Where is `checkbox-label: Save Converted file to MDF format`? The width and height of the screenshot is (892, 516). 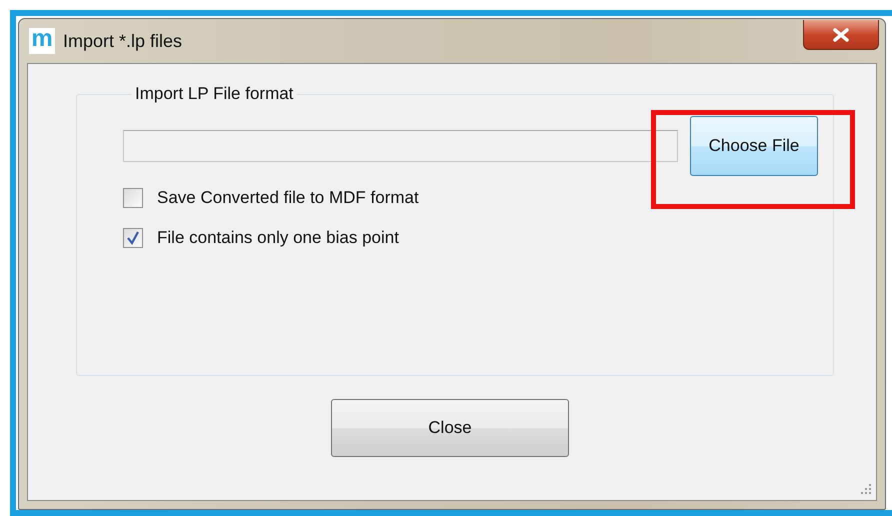 checkbox-label: Save Converted file to MDF format is located at coordinates (288, 198).